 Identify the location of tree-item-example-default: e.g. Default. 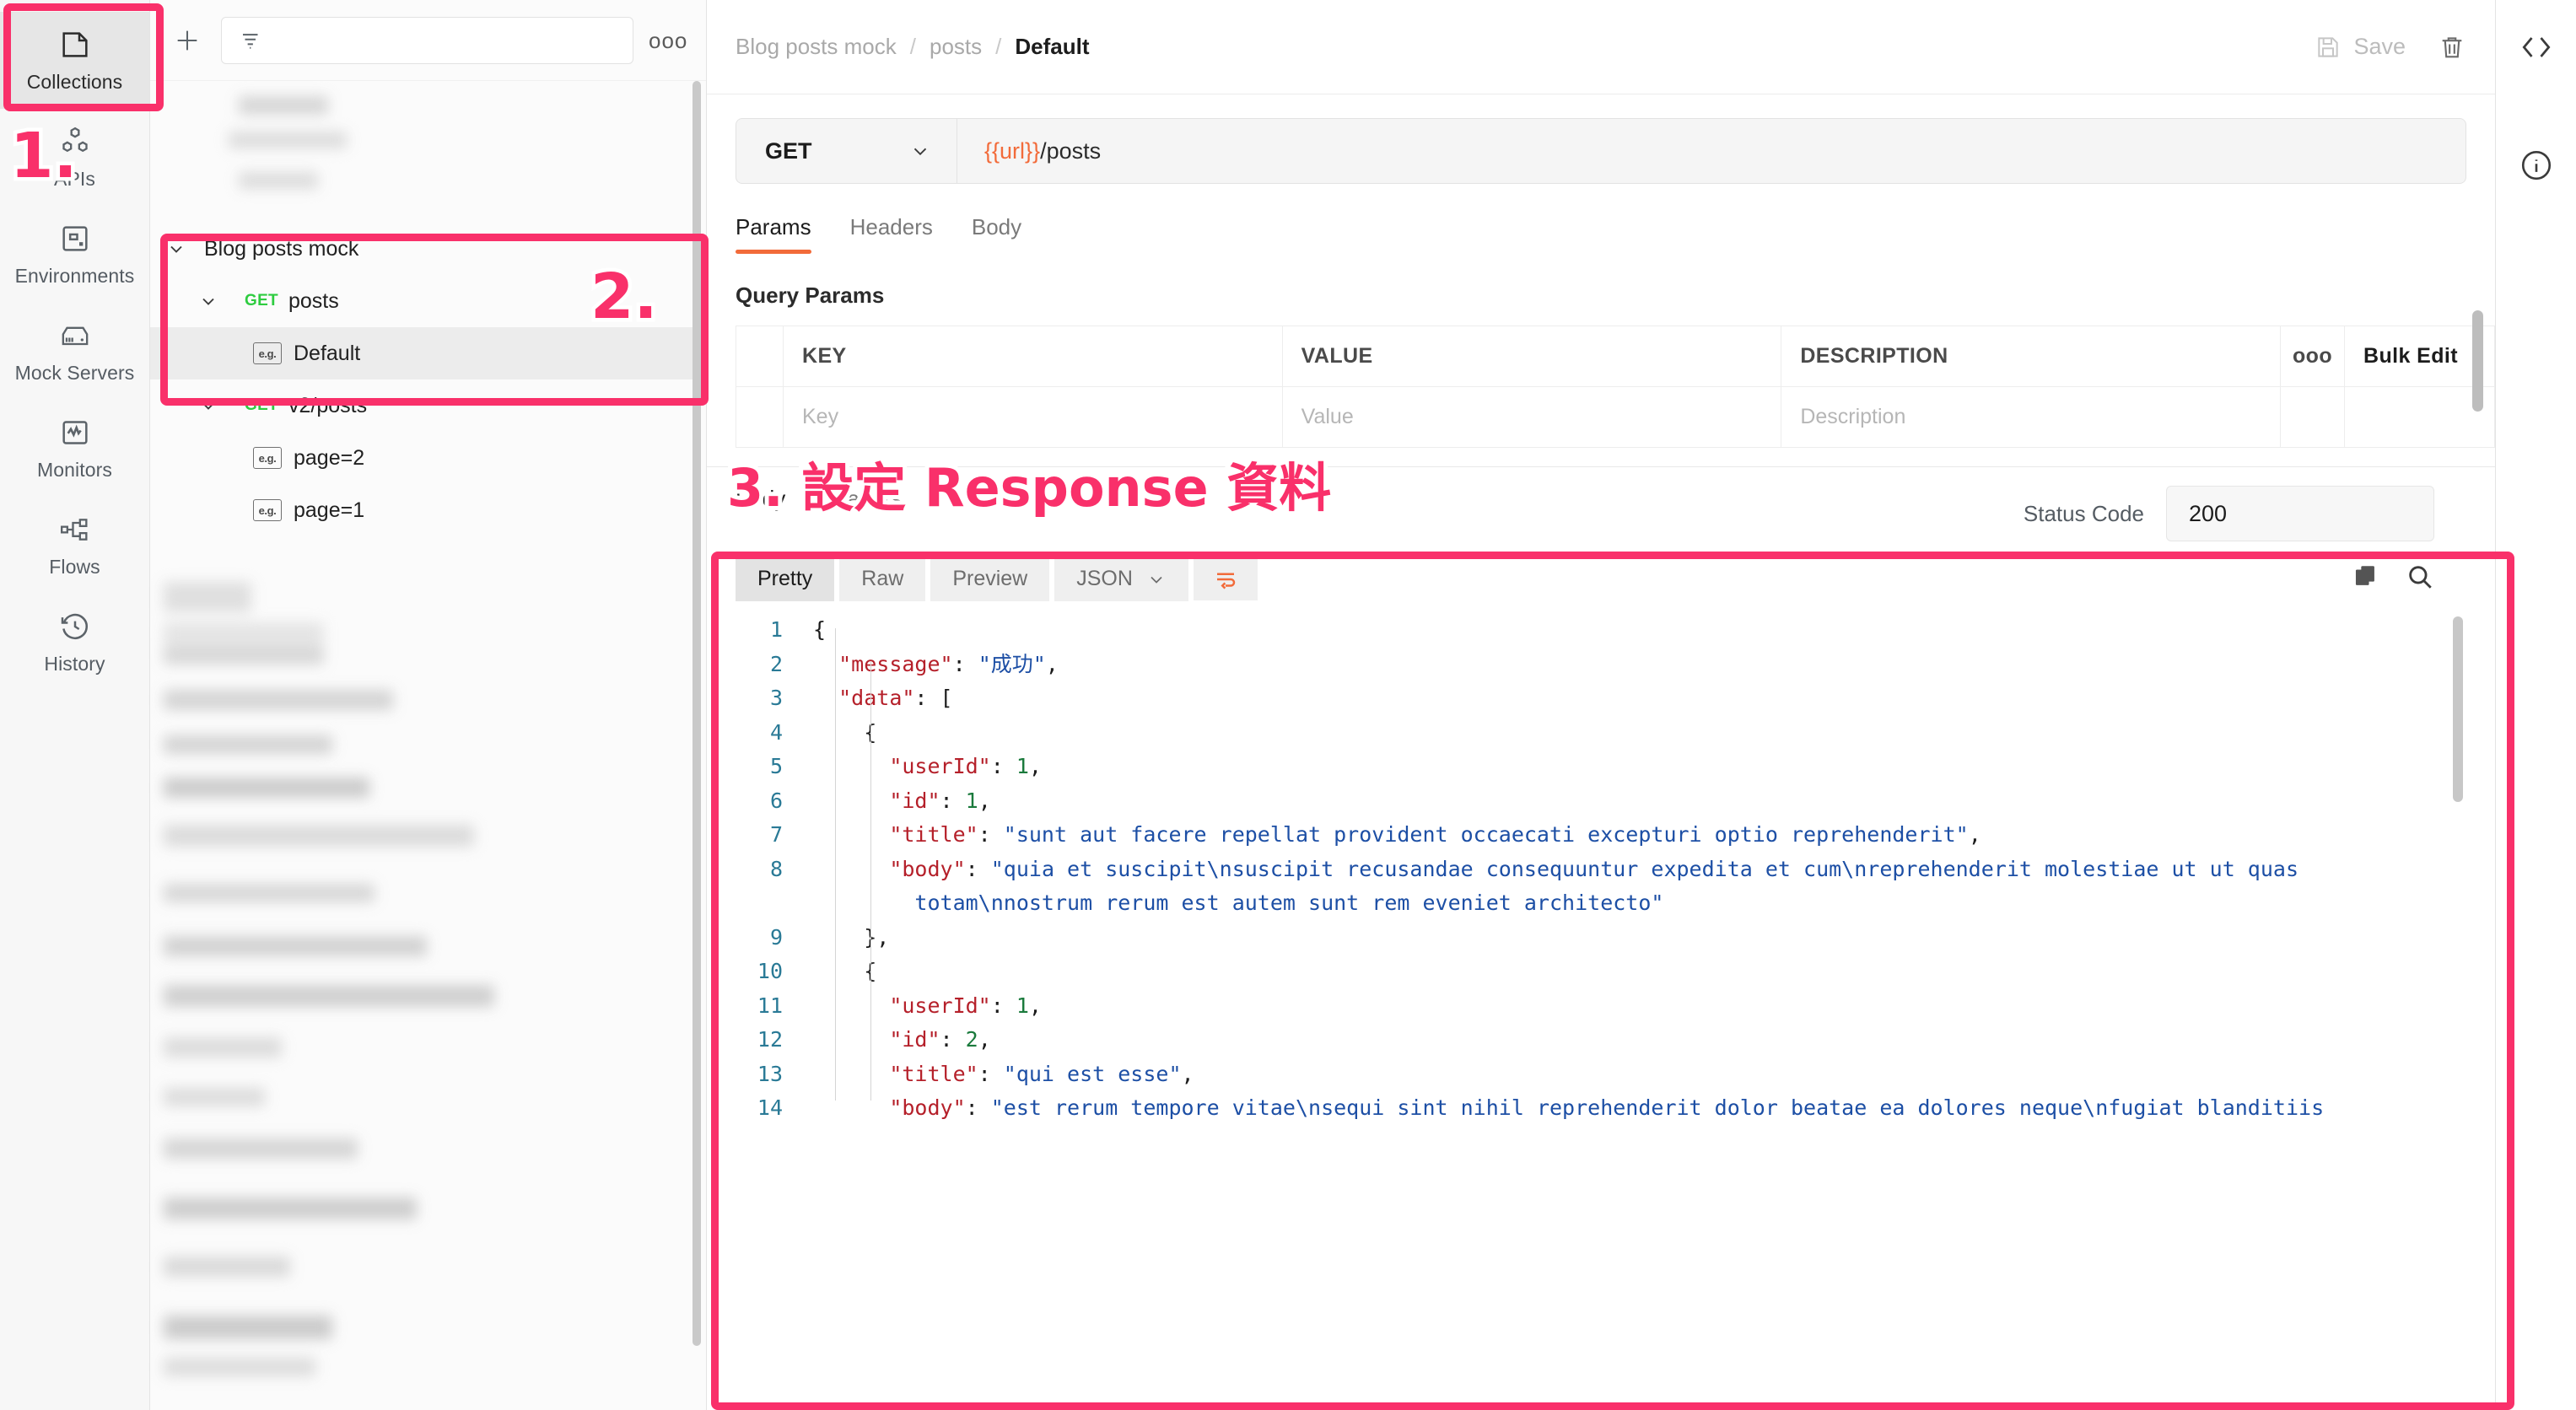
(428, 353).